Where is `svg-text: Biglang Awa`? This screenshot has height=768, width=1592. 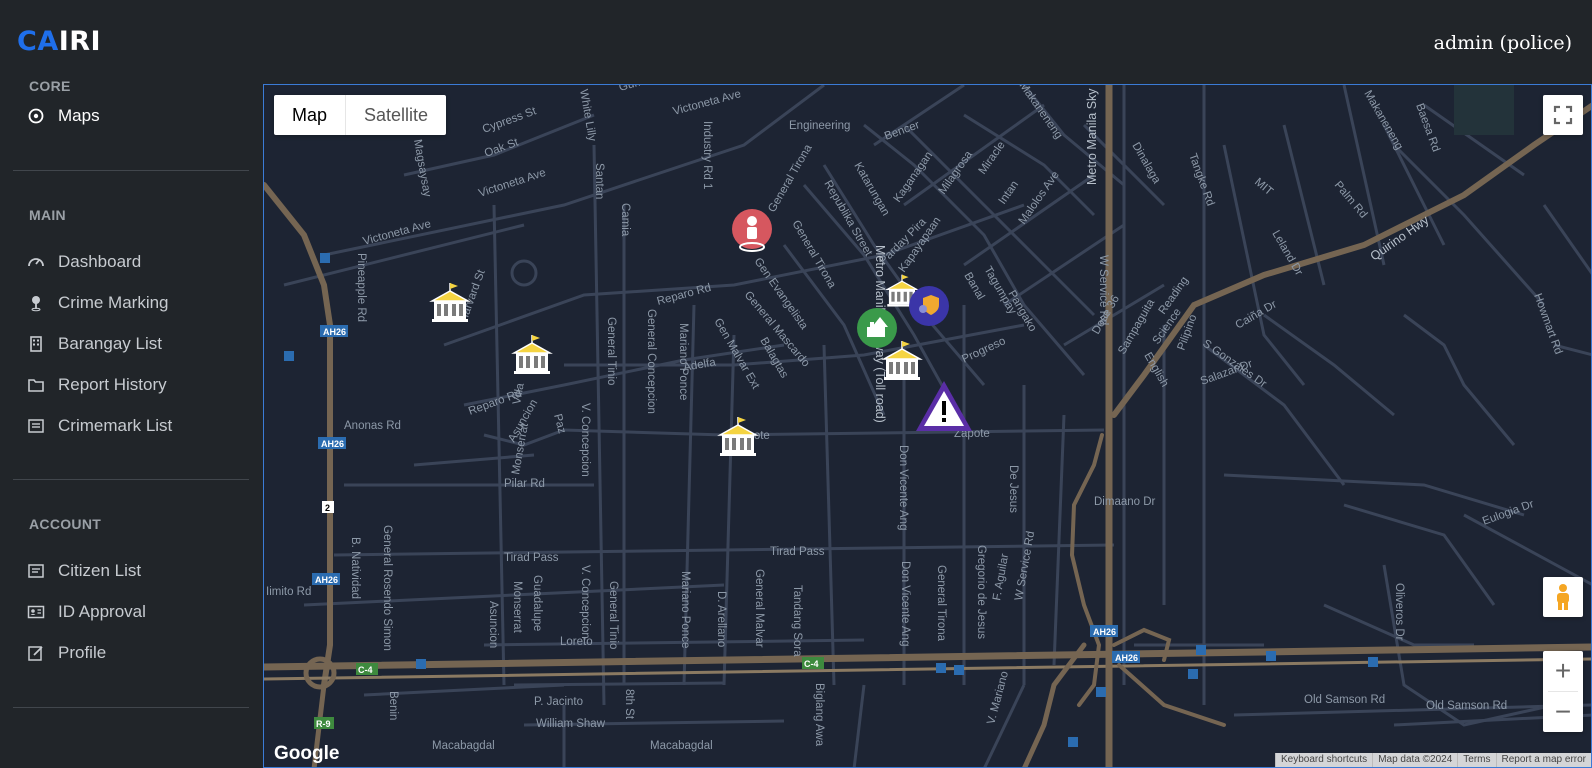
svg-text: Biglang Awa is located at coordinates (819, 715).